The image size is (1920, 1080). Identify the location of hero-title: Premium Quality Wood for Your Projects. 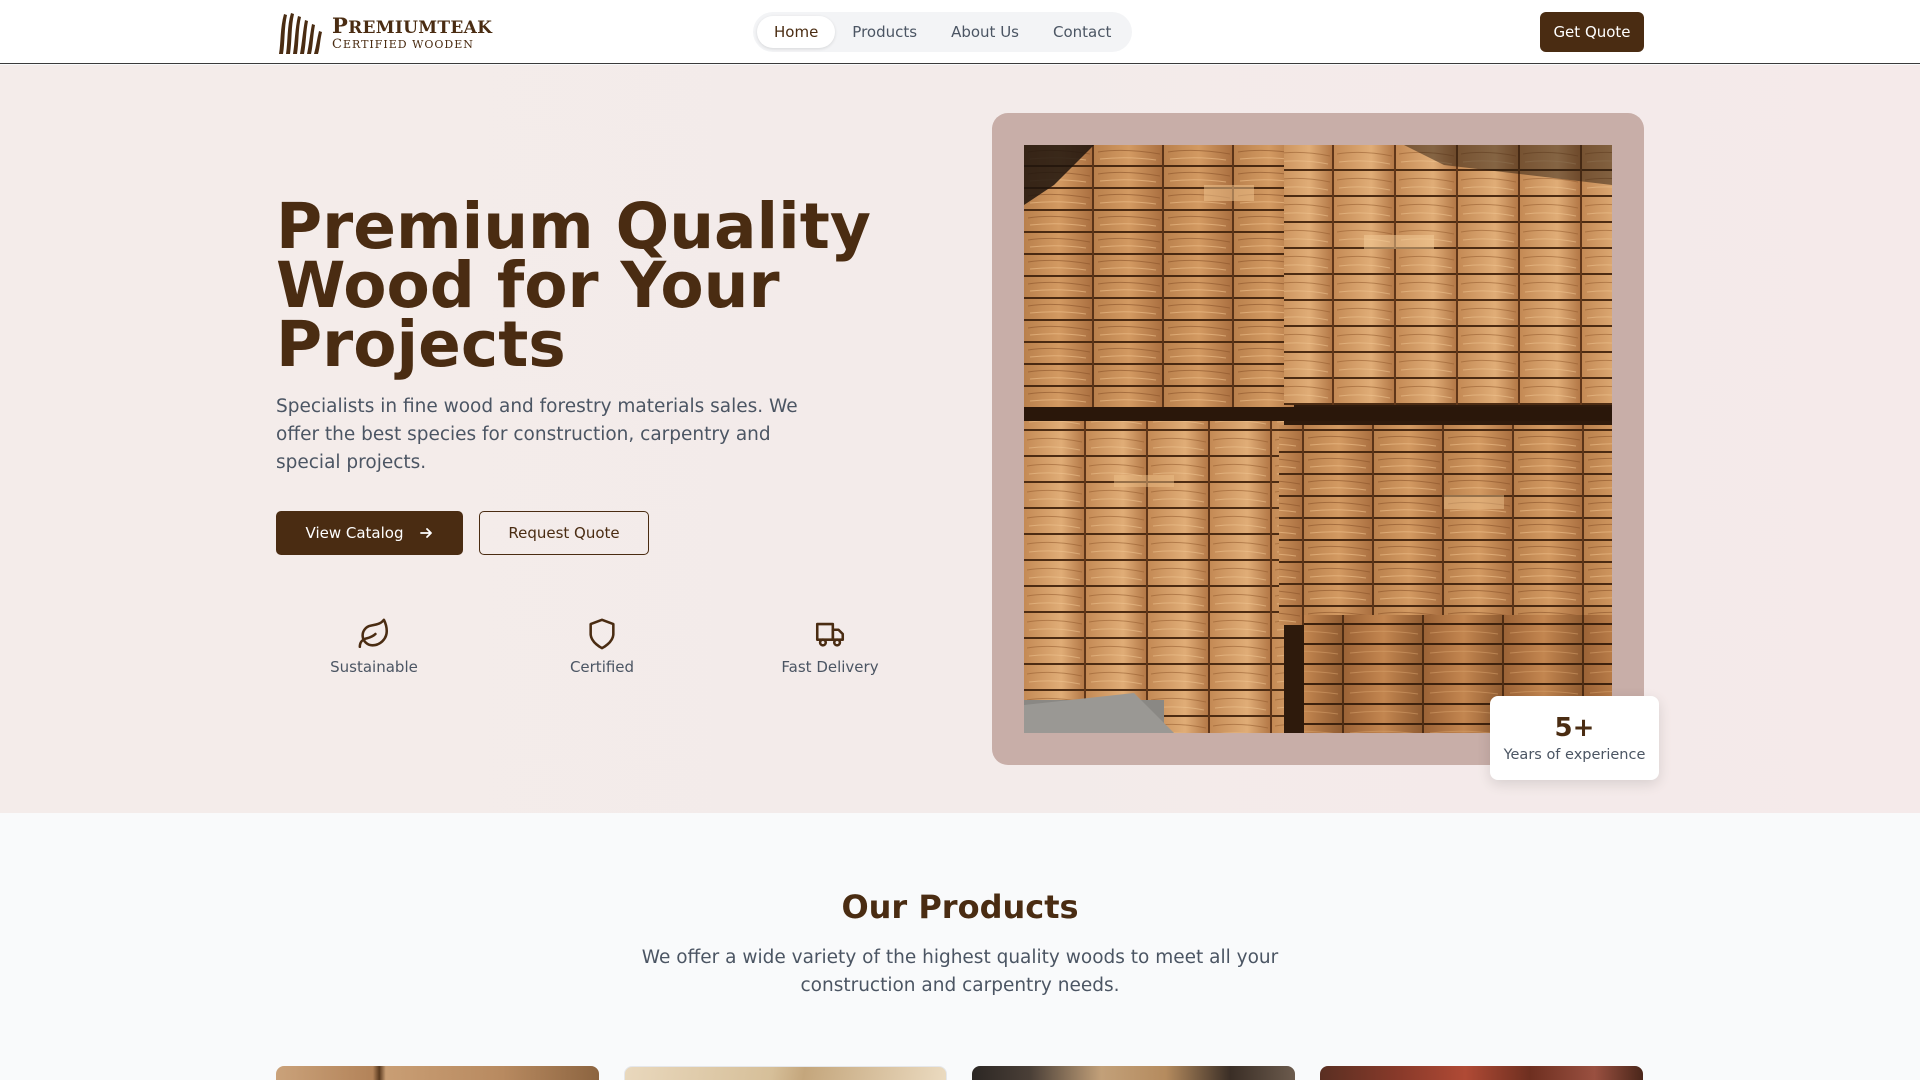
(573, 285).